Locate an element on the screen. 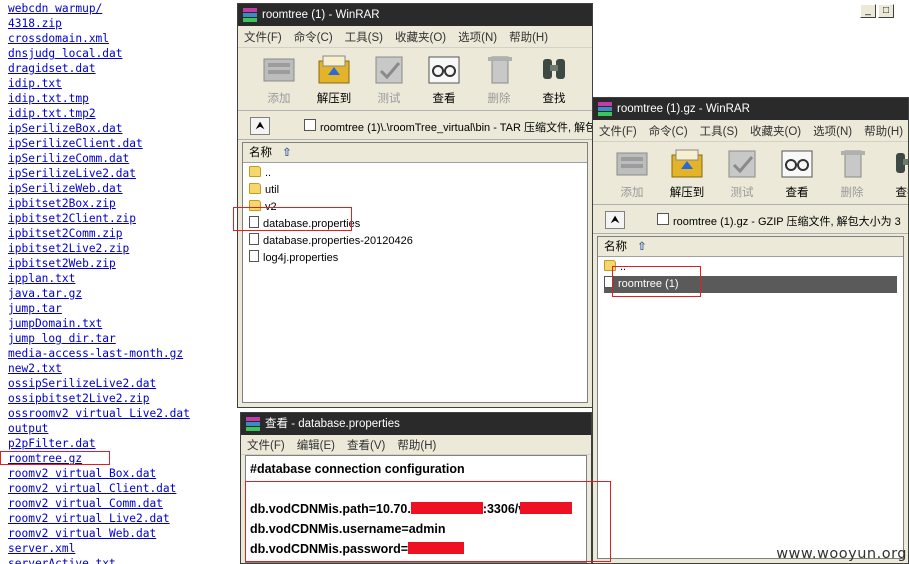 The image size is (909, 564). listing-link: media-access-last-month.gz is located at coordinates (95, 353).